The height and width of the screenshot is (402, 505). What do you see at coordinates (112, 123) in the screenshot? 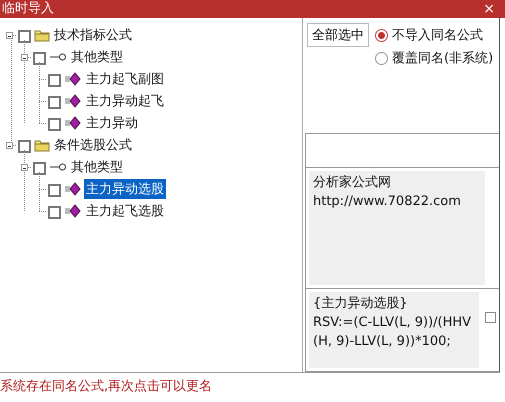
I see `tree-item: 主力异动` at bounding box center [112, 123].